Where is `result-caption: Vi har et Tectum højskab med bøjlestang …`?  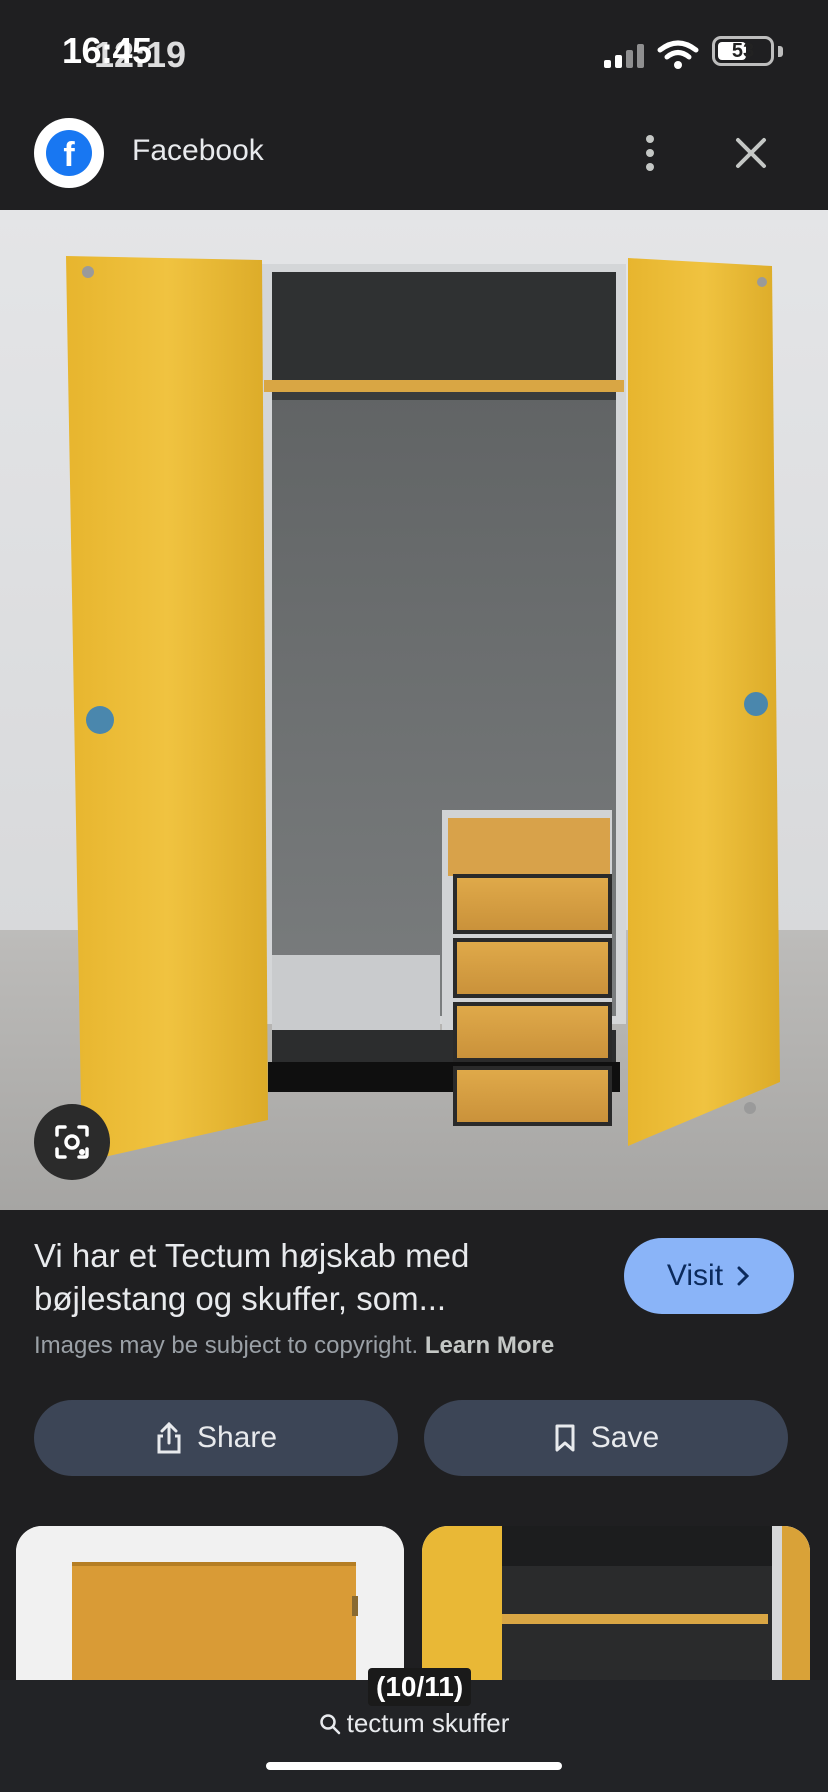 result-caption: Vi har et Tectum højskab med bøjlestang … is located at coordinates (314, 1277).